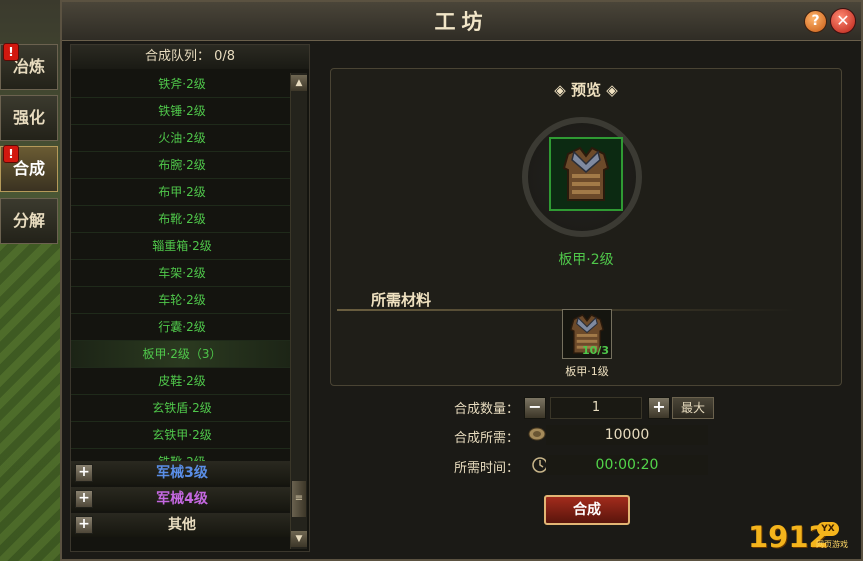 The height and width of the screenshot is (561, 863). I want to click on list-item: 皮鞋·2级, so click(182, 381).